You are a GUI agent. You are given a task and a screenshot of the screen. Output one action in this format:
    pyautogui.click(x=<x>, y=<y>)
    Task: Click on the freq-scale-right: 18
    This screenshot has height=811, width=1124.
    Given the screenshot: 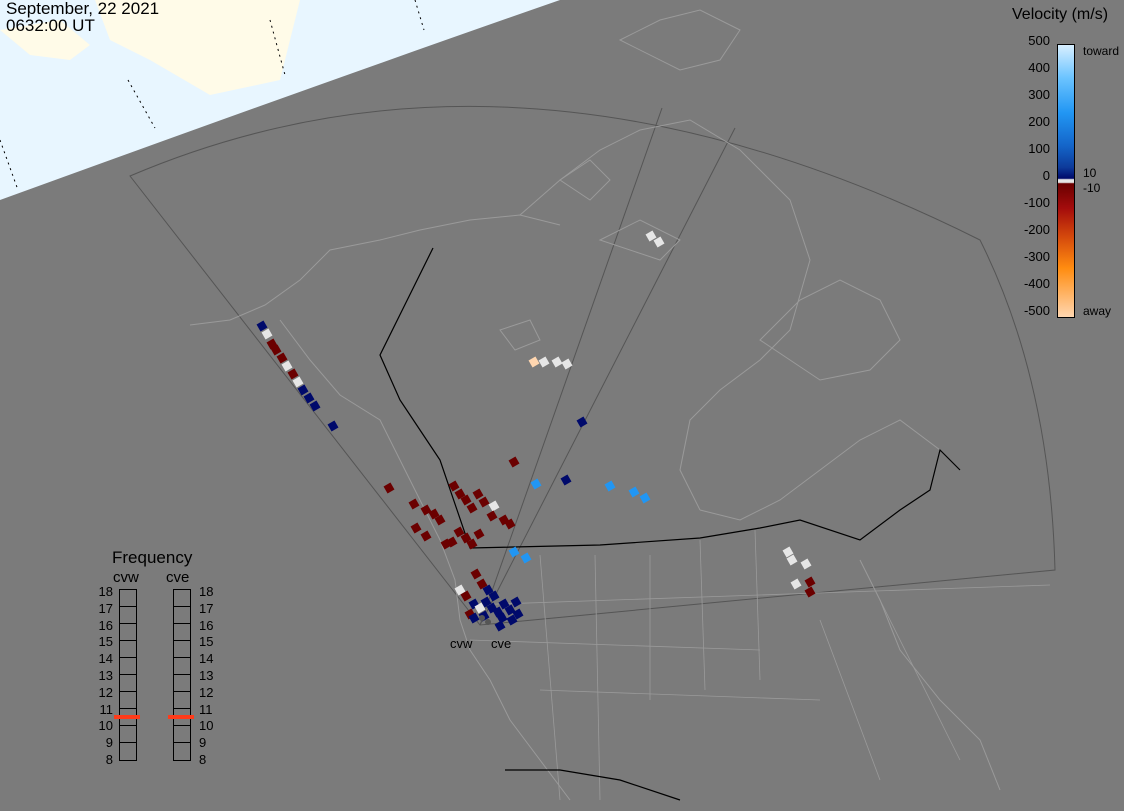 What is the action you would take?
    pyautogui.click(x=206, y=591)
    